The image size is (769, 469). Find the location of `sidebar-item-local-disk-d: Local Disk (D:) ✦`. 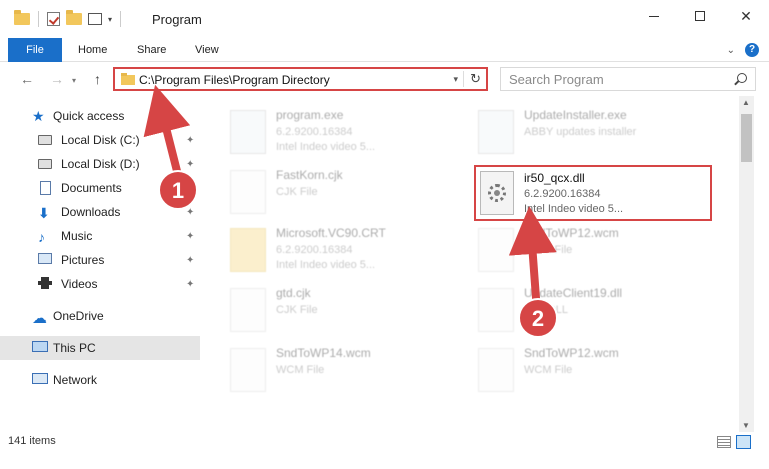

sidebar-item-local-disk-d: Local Disk (D:) ✦ is located at coordinates (100, 164).